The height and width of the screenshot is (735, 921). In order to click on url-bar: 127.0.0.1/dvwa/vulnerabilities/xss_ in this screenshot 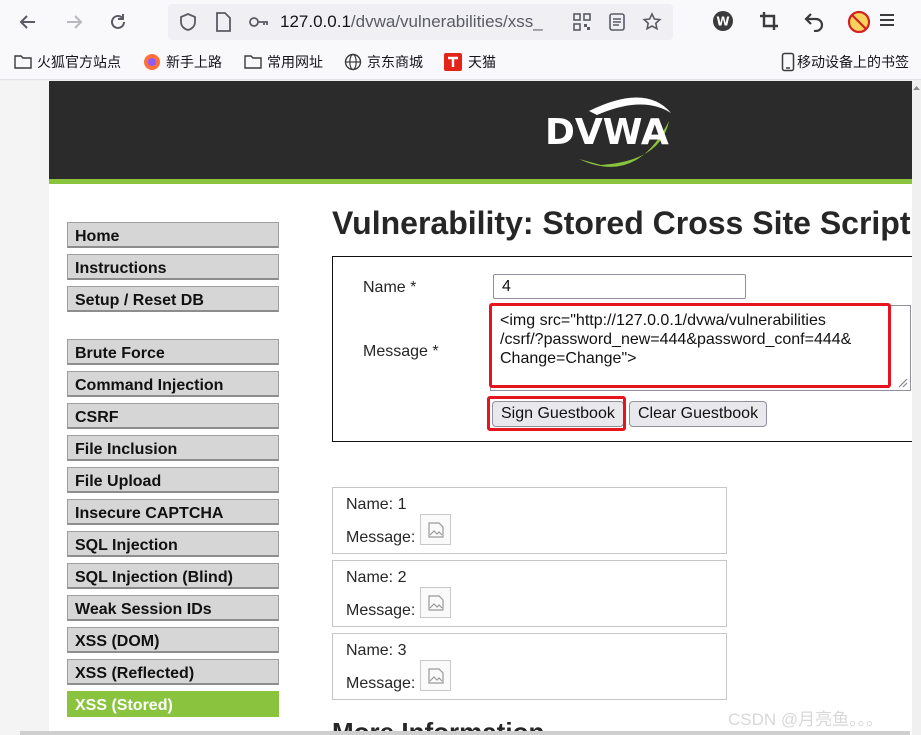, I will do `click(420, 22)`.